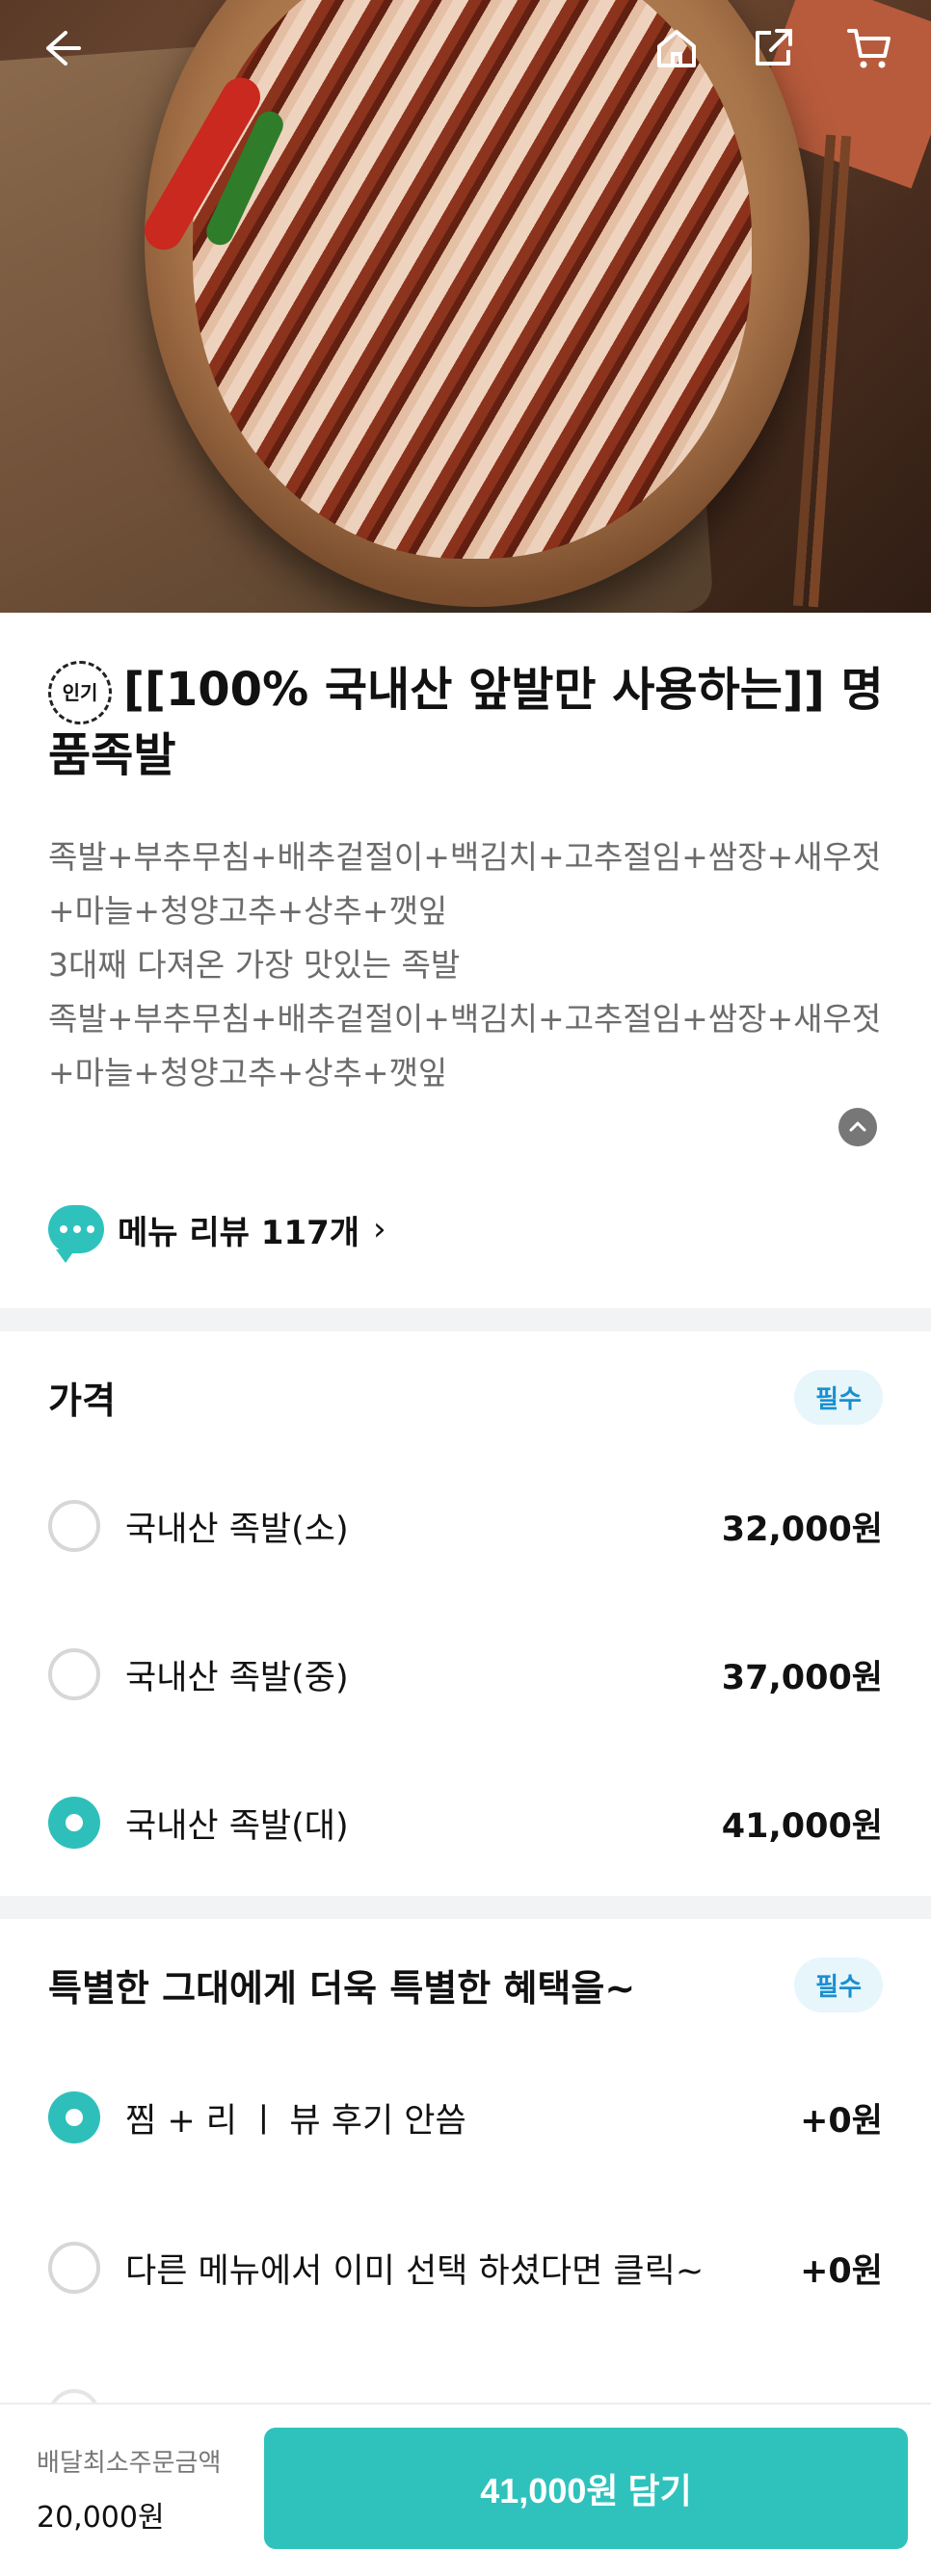 This screenshot has height=2576, width=931. I want to click on option-label: 국내산 족발(중), so click(237, 1677).